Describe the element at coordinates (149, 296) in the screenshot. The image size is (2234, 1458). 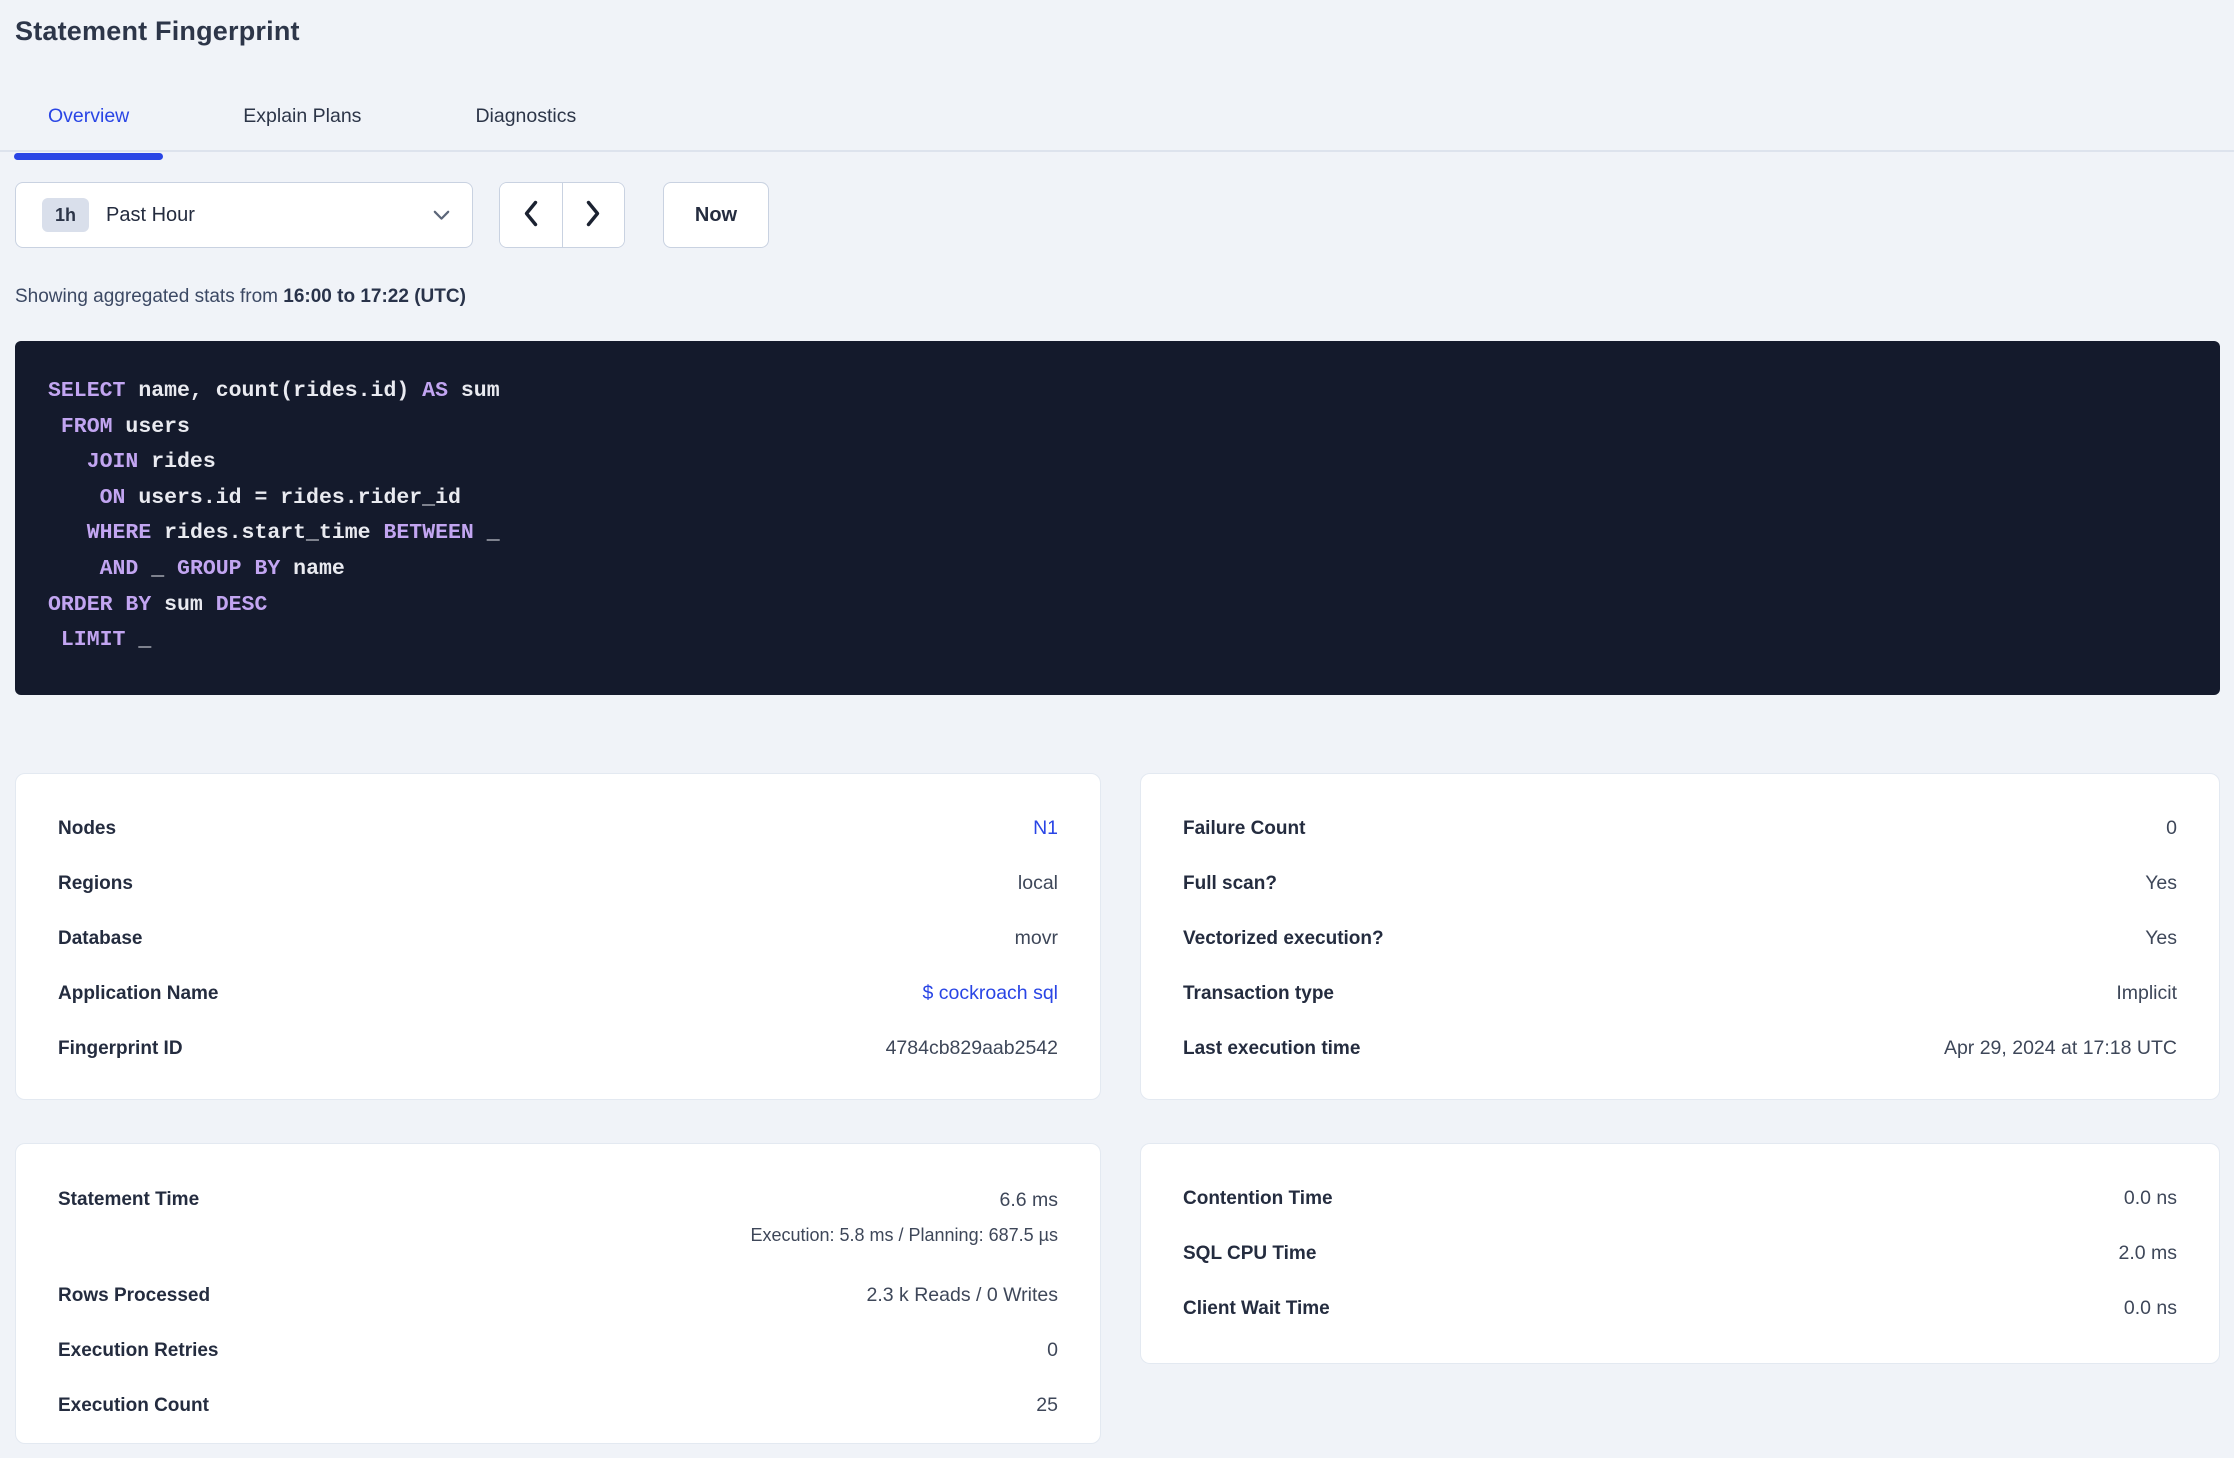
I see `stats-period-prefix: Showing aggregated stats from` at that location.